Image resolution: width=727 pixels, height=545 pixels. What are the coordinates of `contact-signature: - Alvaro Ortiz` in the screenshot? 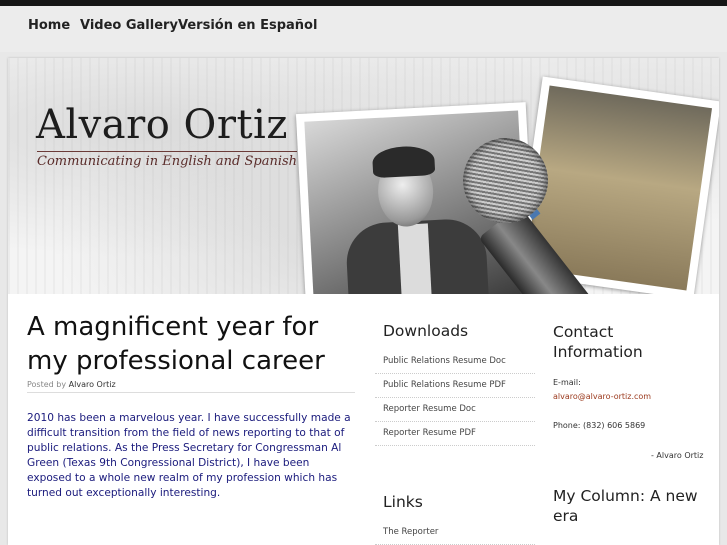 It's located at (677, 455).